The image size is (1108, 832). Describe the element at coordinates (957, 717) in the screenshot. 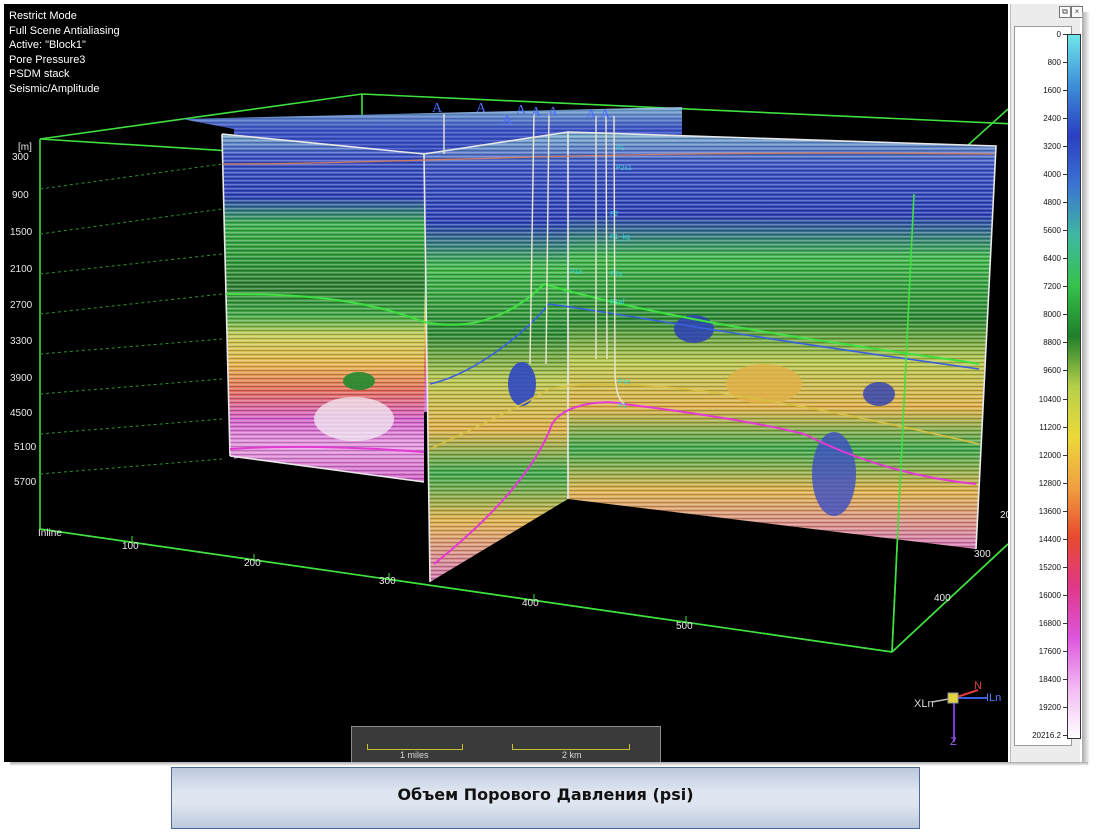

I see `orientation-compass: N ILn XLn Z` at that location.